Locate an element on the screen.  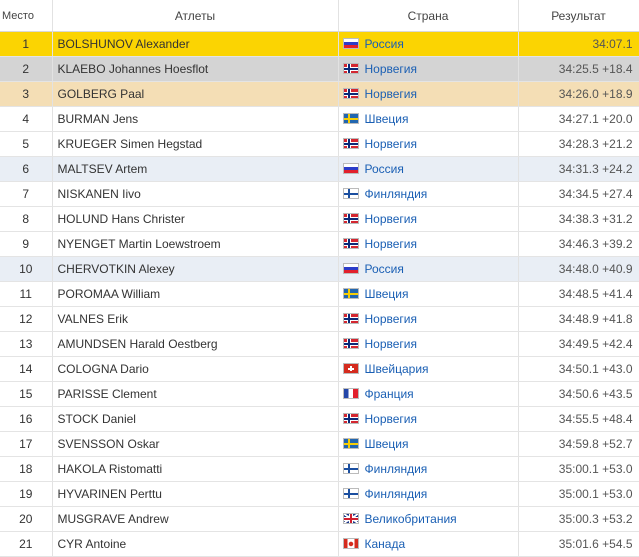
result-cell: 34:50.1 +43.0 is located at coordinates (578, 369).